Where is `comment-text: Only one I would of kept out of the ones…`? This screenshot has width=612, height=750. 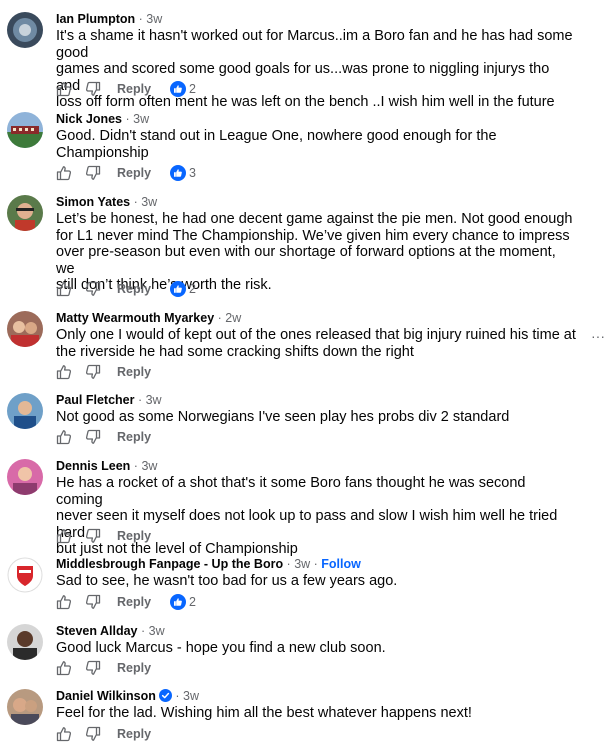 comment-text: Only one I would of kept out of the ones… is located at coordinates (316, 343).